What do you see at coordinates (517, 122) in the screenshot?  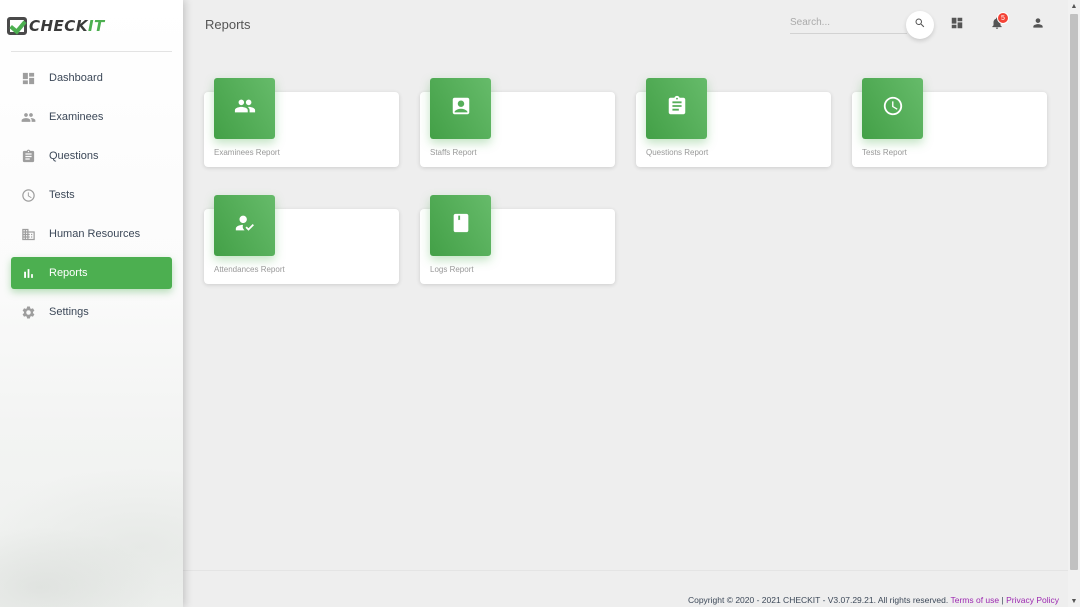 I see `report-card-staffs: Staffs Report` at bounding box center [517, 122].